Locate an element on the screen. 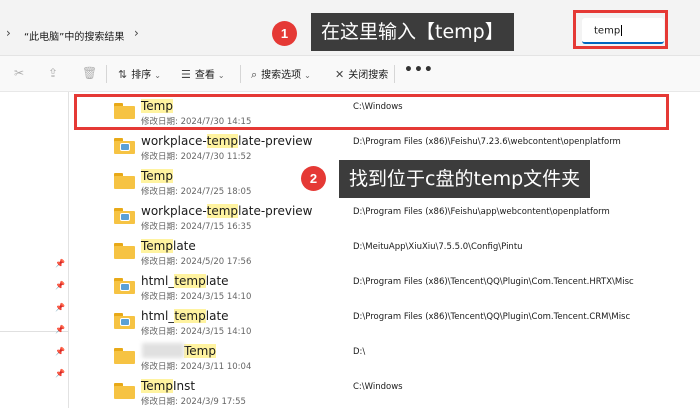 This screenshot has width=700, height=408. item-path: C:\Windows is located at coordinates (378, 387).